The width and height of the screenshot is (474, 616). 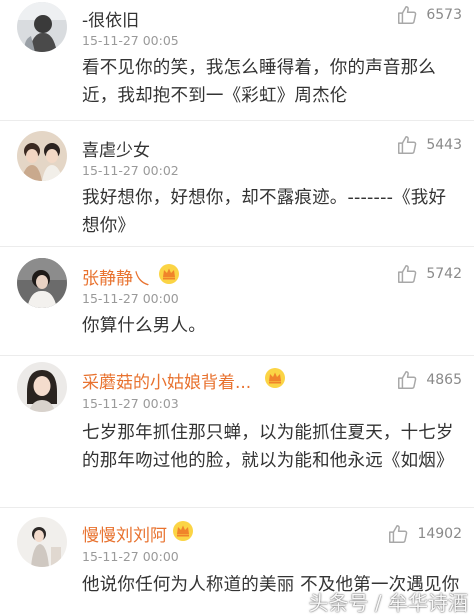 What do you see at coordinates (444, 274) in the screenshot?
I see `like-count: 5742` at bounding box center [444, 274].